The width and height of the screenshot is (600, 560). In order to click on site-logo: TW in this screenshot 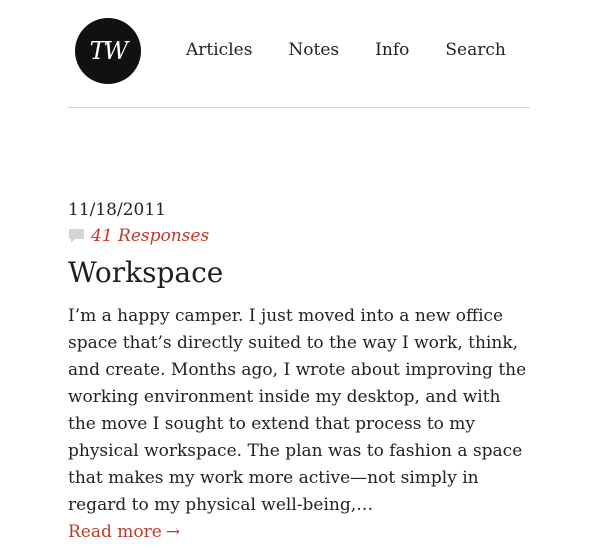, I will do `click(108, 51)`.